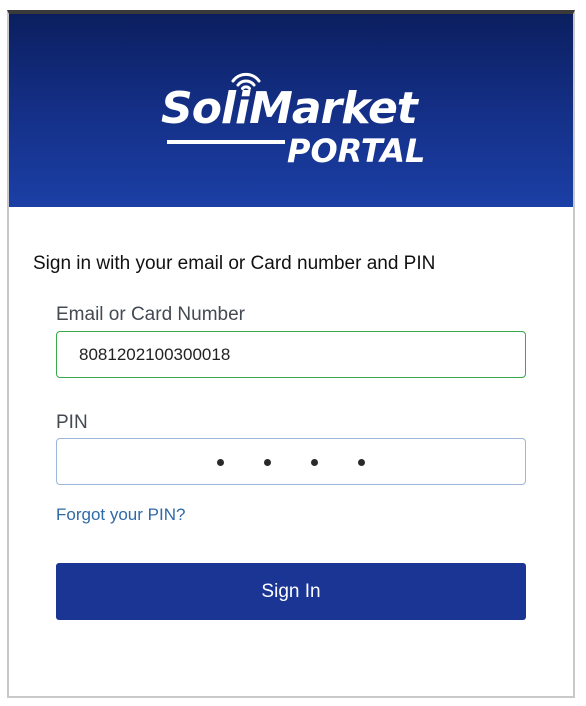 This screenshot has width=586, height=706. I want to click on logo-wordmark: SoliMarket, so click(289, 108).